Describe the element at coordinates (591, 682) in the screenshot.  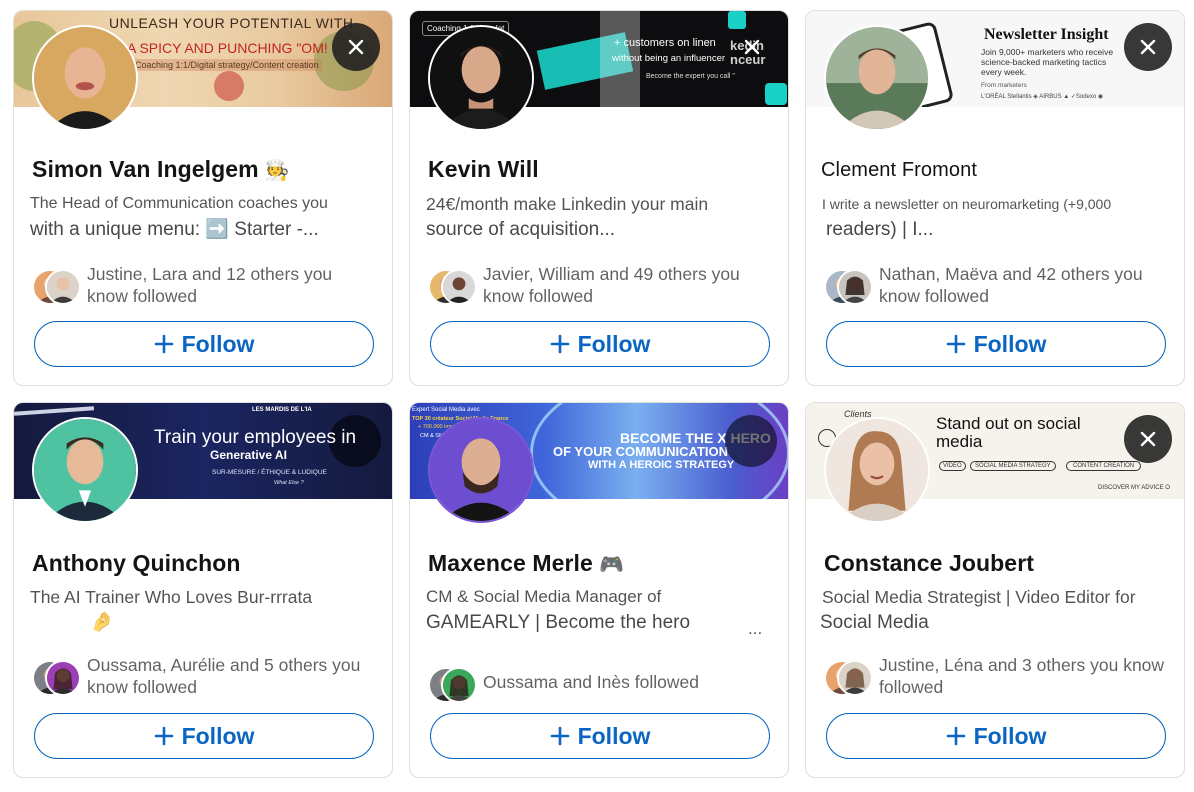
I see `mutual-text: Oussama and Inès followed` at that location.